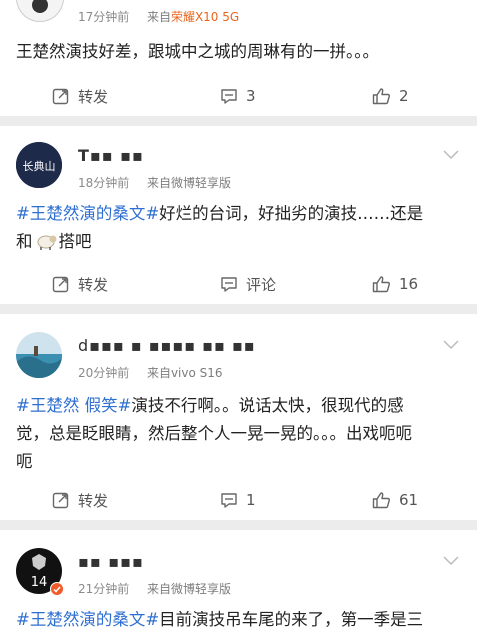  I want to click on comment-button: 1, so click(238, 500).